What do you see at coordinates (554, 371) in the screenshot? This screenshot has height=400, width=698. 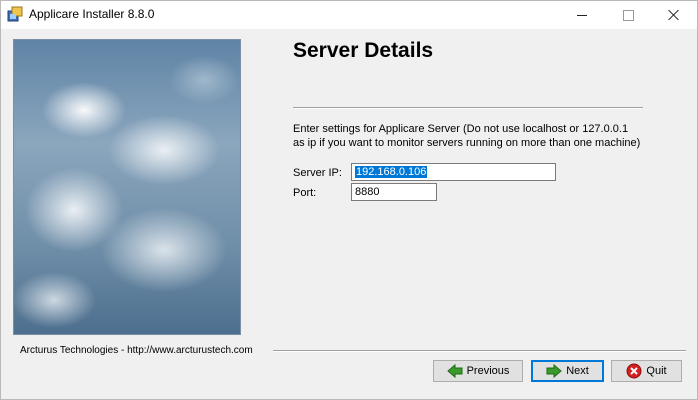 I see `green-arrow-right-icon` at bounding box center [554, 371].